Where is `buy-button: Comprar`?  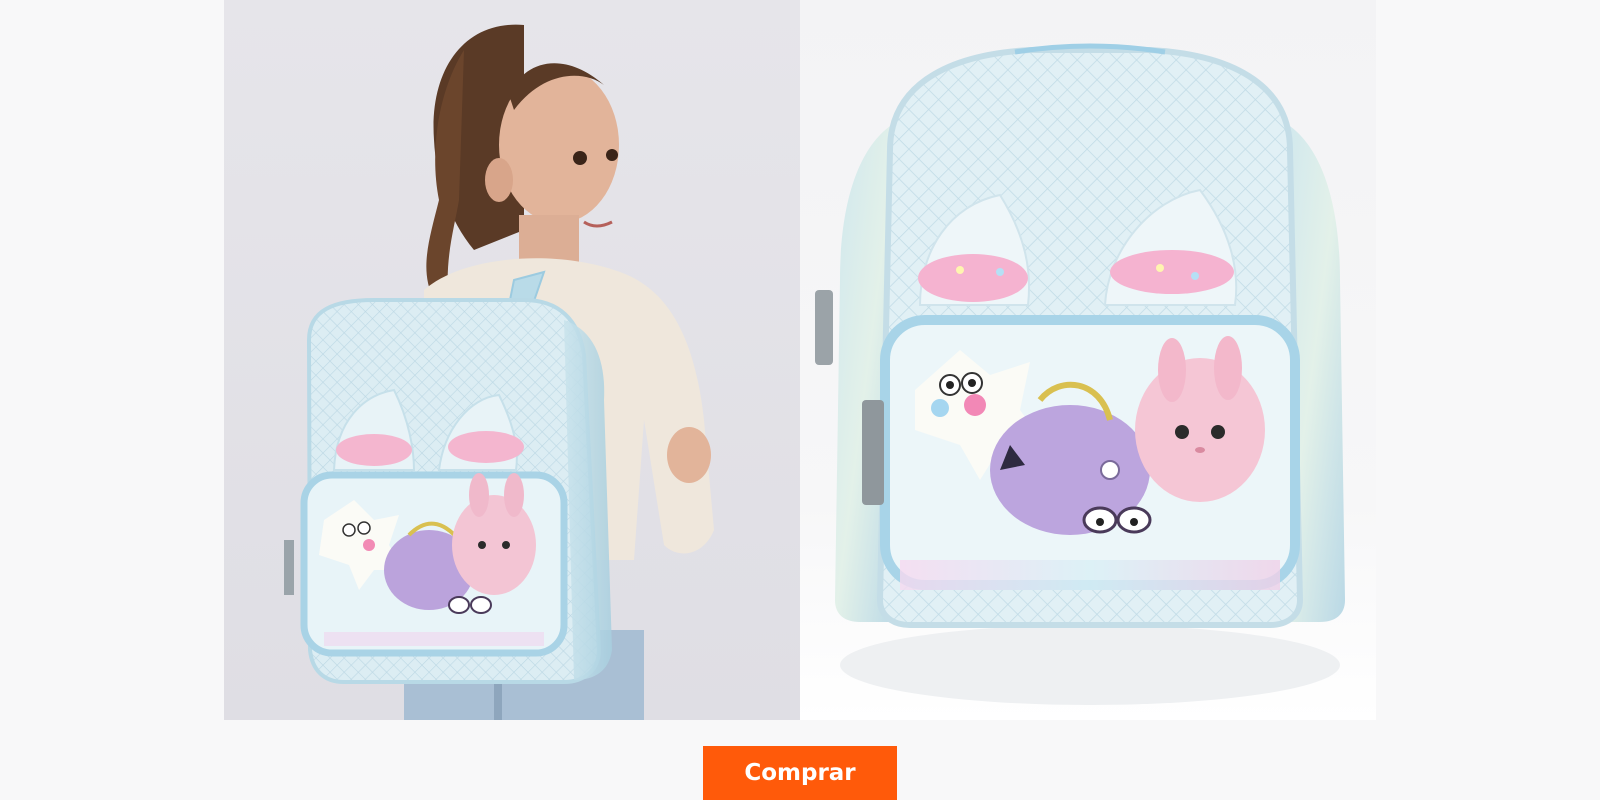 buy-button: Comprar is located at coordinates (800, 773).